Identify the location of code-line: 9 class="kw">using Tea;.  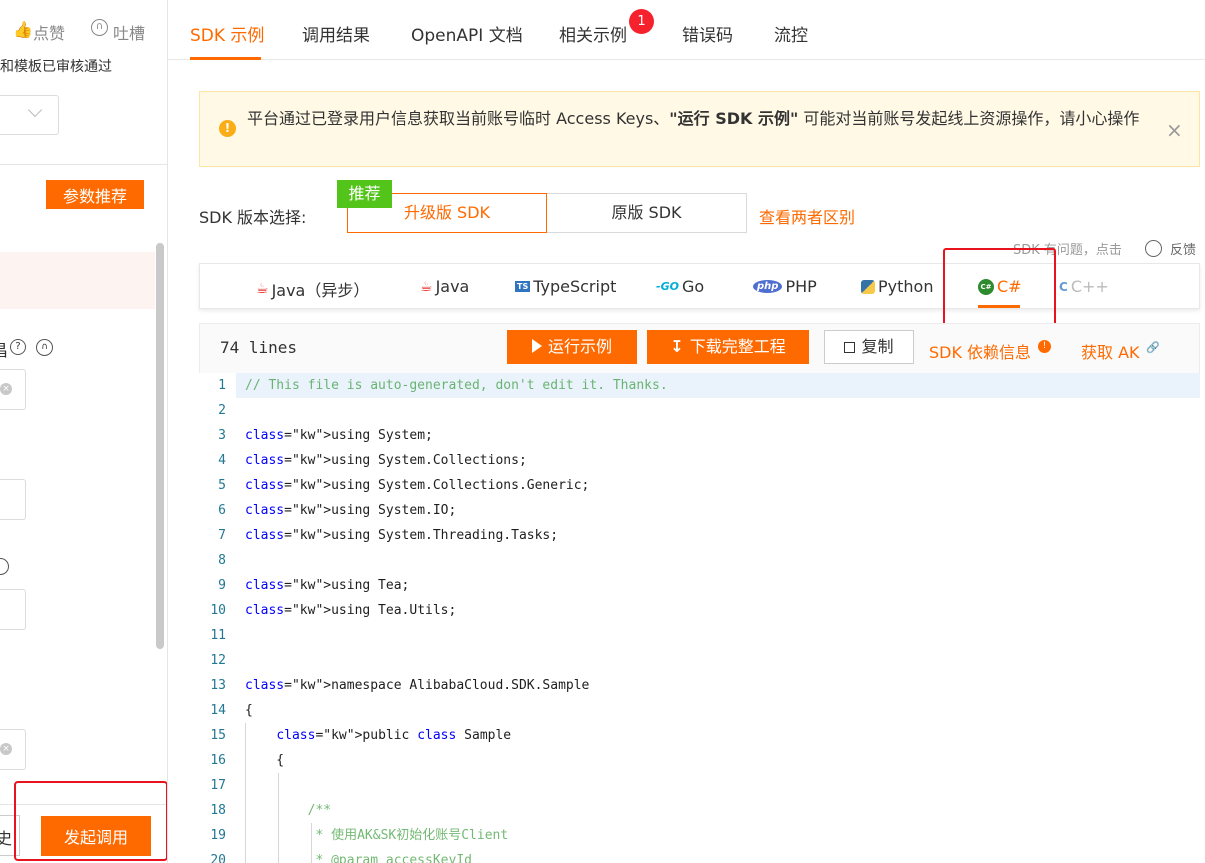
(699, 585).